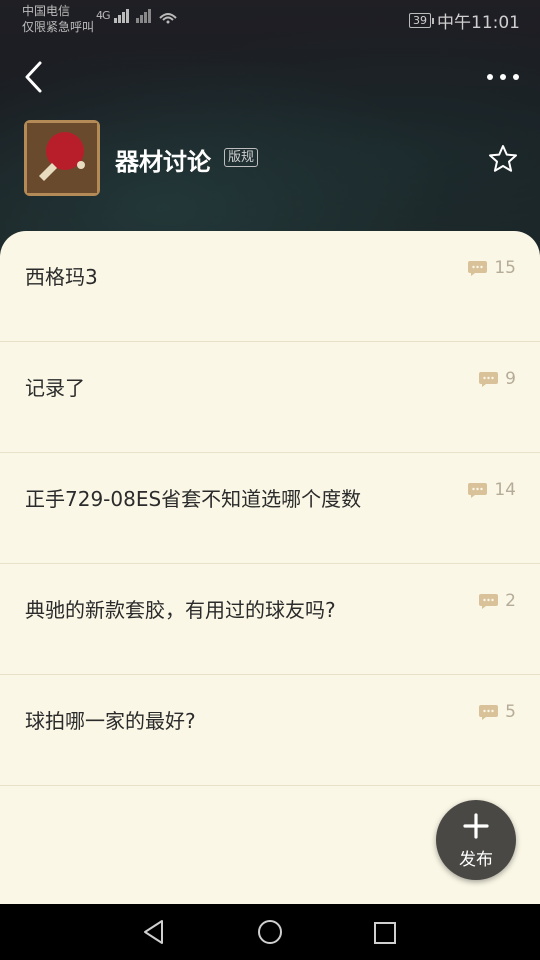 This screenshot has width=540, height=960. Describe the element at coordinates (476, 826) in the screenshot. I see `plus-icon` at that location.